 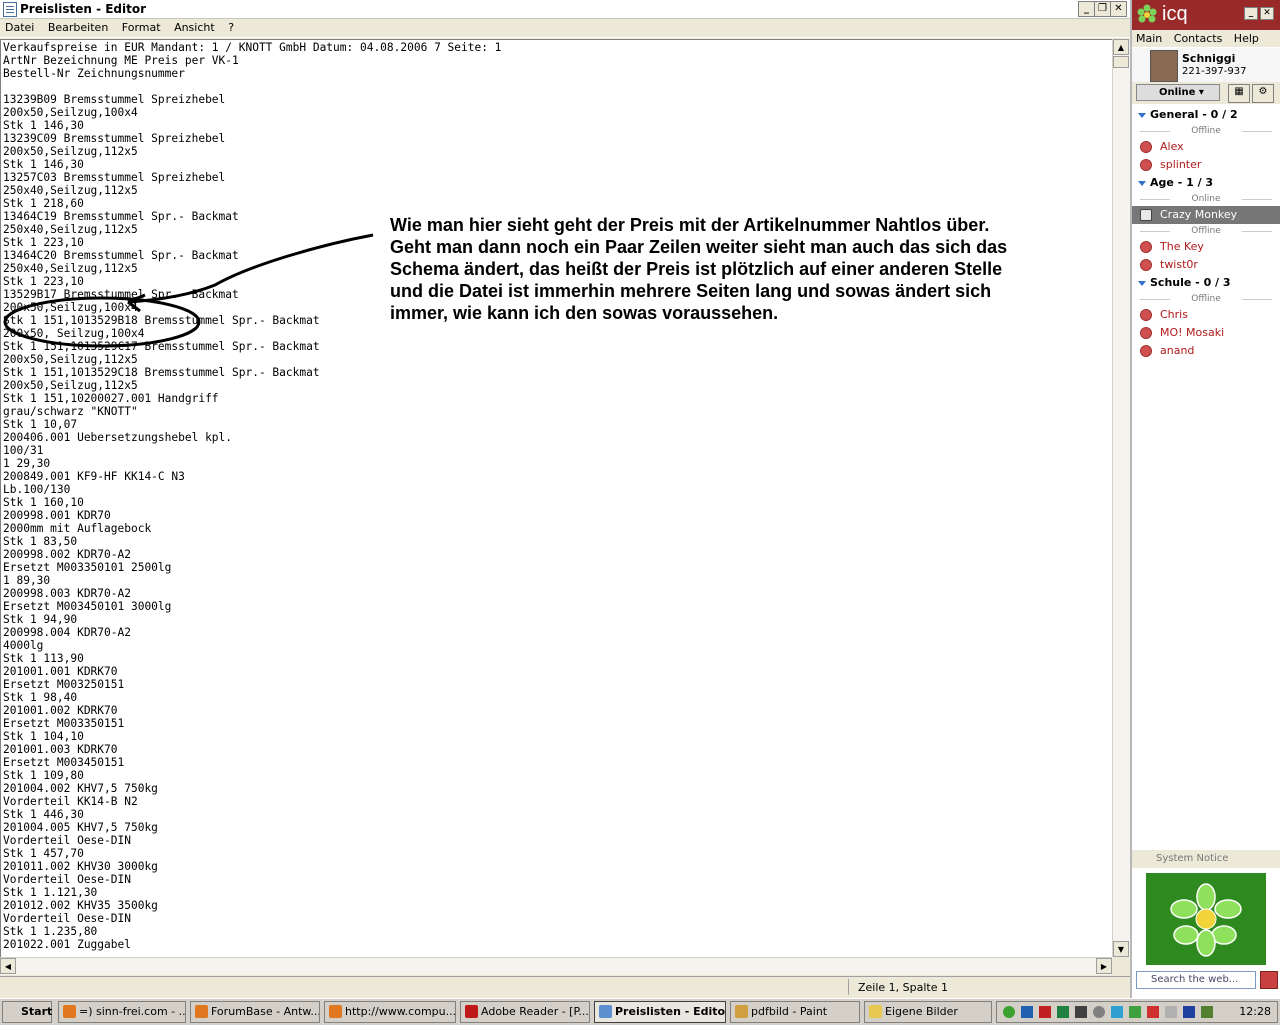 What do you see at coordinates (1175, 14) in the screenshot?
I see `icq-title: icq` at bounding box center [1175, 14].